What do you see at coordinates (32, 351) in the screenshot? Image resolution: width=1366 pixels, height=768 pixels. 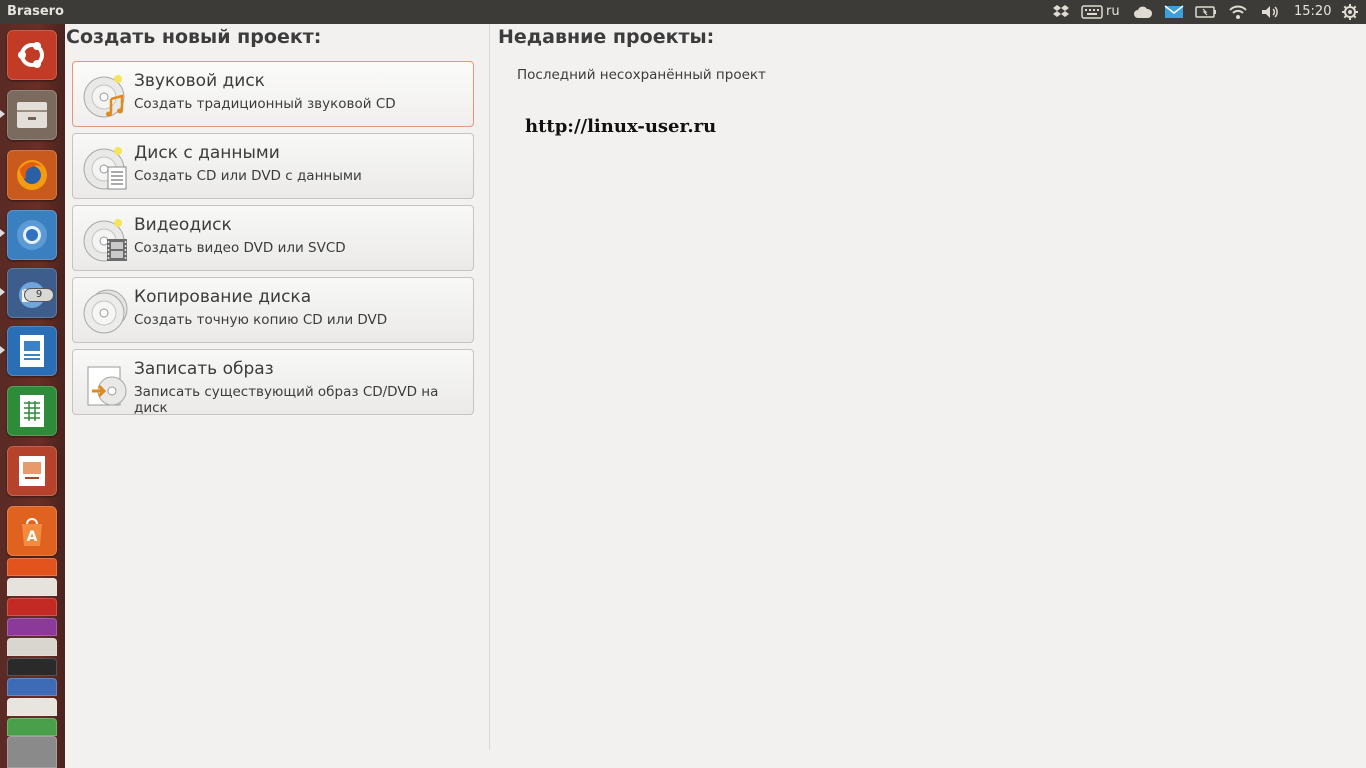 I see `libreoffice-writer-icon` at bounding box center [32, 351].